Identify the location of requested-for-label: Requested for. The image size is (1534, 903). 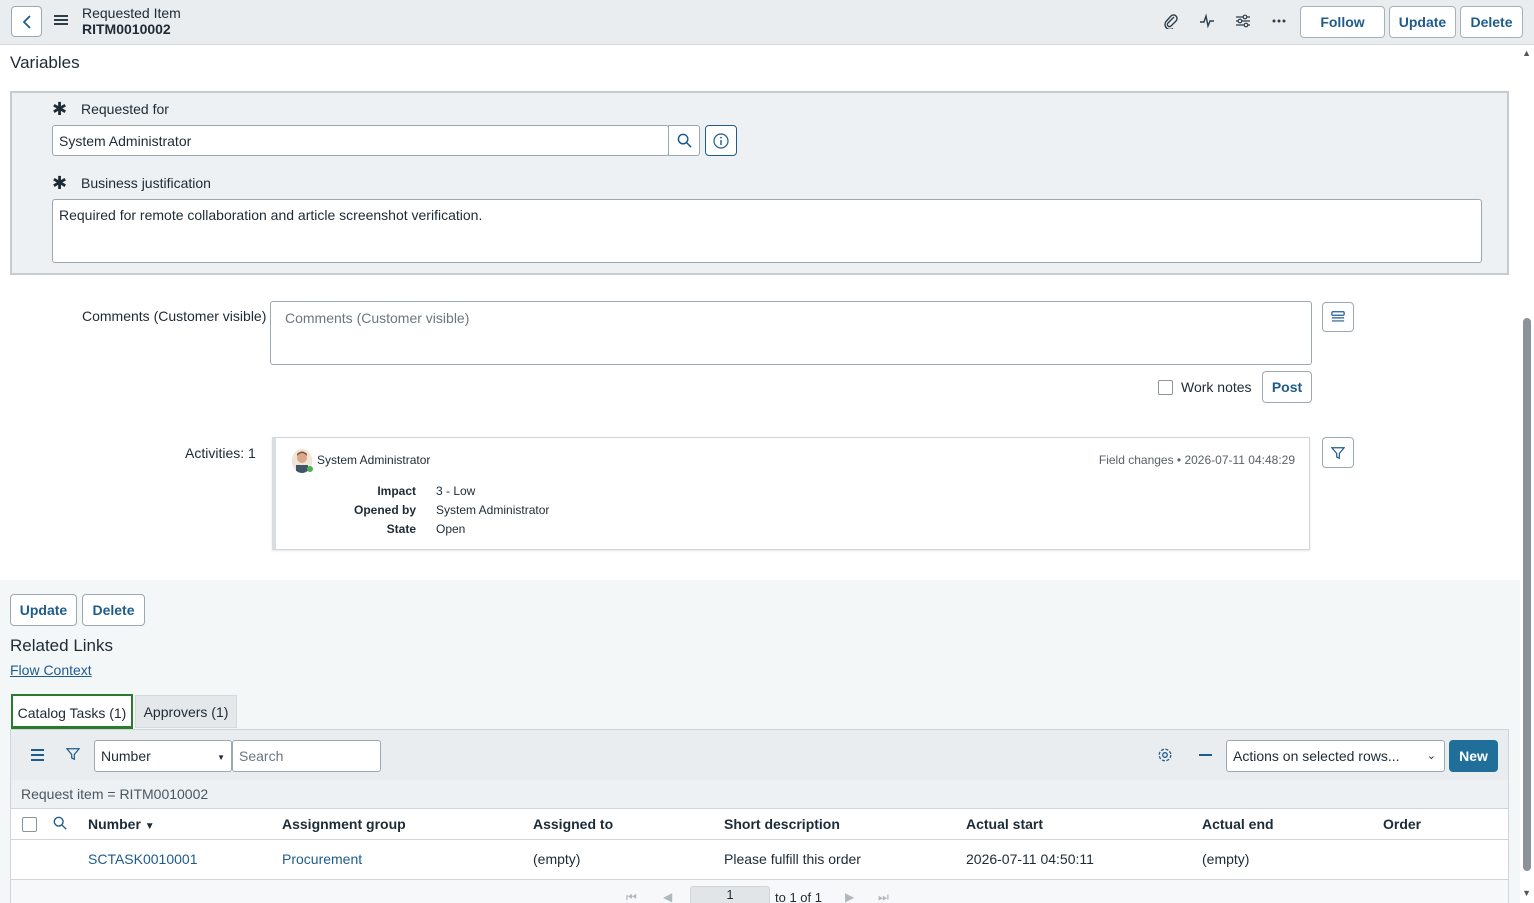
(125, 109).